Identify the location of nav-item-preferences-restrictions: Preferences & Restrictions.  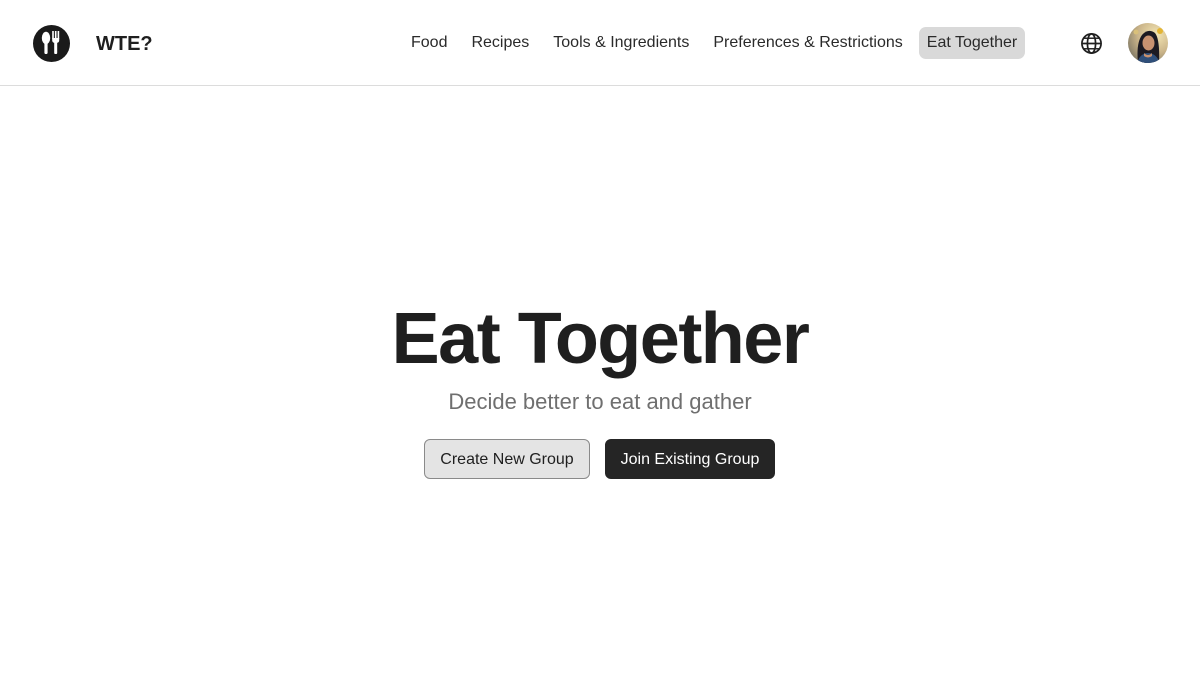
(807, 43).